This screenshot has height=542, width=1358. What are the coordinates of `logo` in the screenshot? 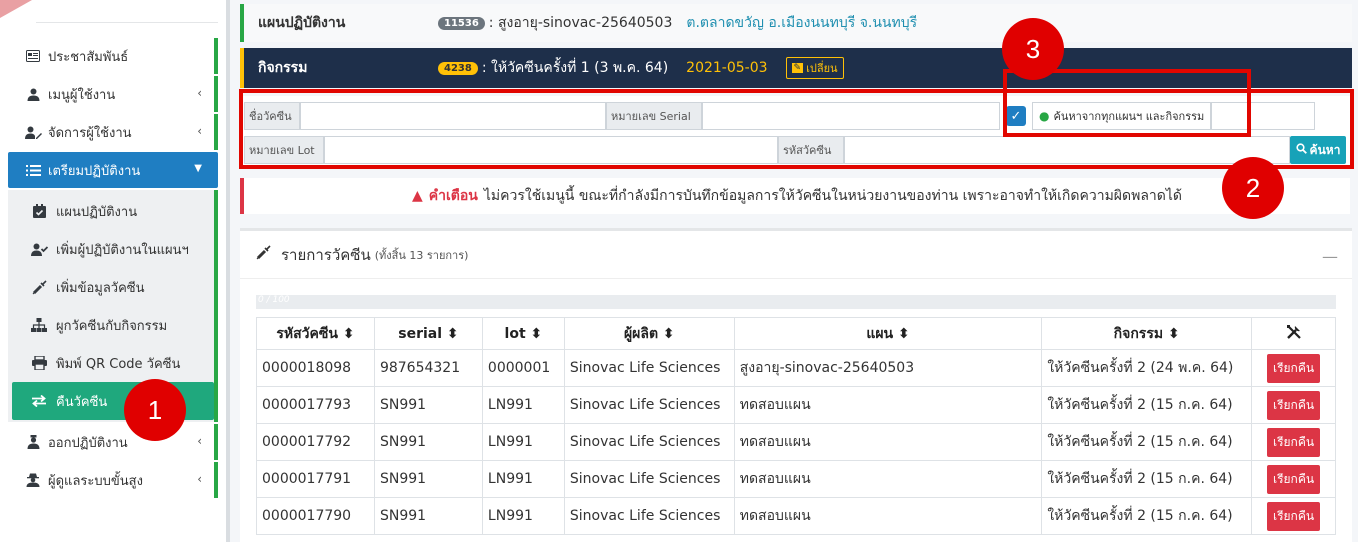 It's located at (16, 9).